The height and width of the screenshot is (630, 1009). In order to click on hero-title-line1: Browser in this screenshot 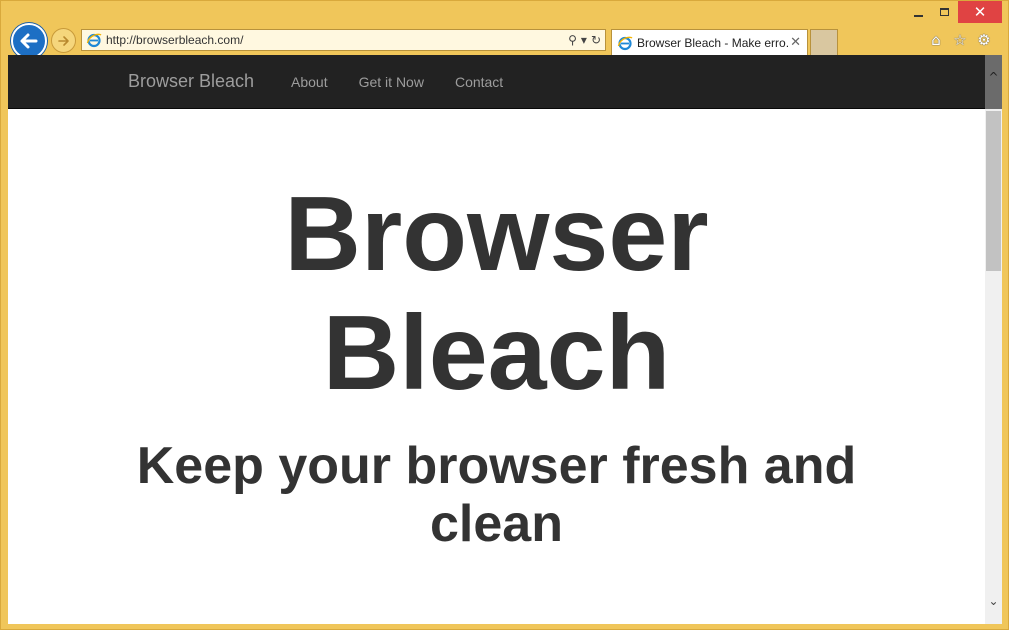, I will do `click(496, 234)`.